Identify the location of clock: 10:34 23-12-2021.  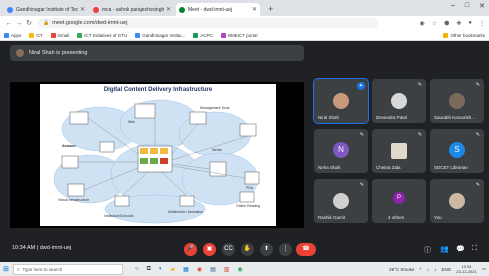
(466, 269).